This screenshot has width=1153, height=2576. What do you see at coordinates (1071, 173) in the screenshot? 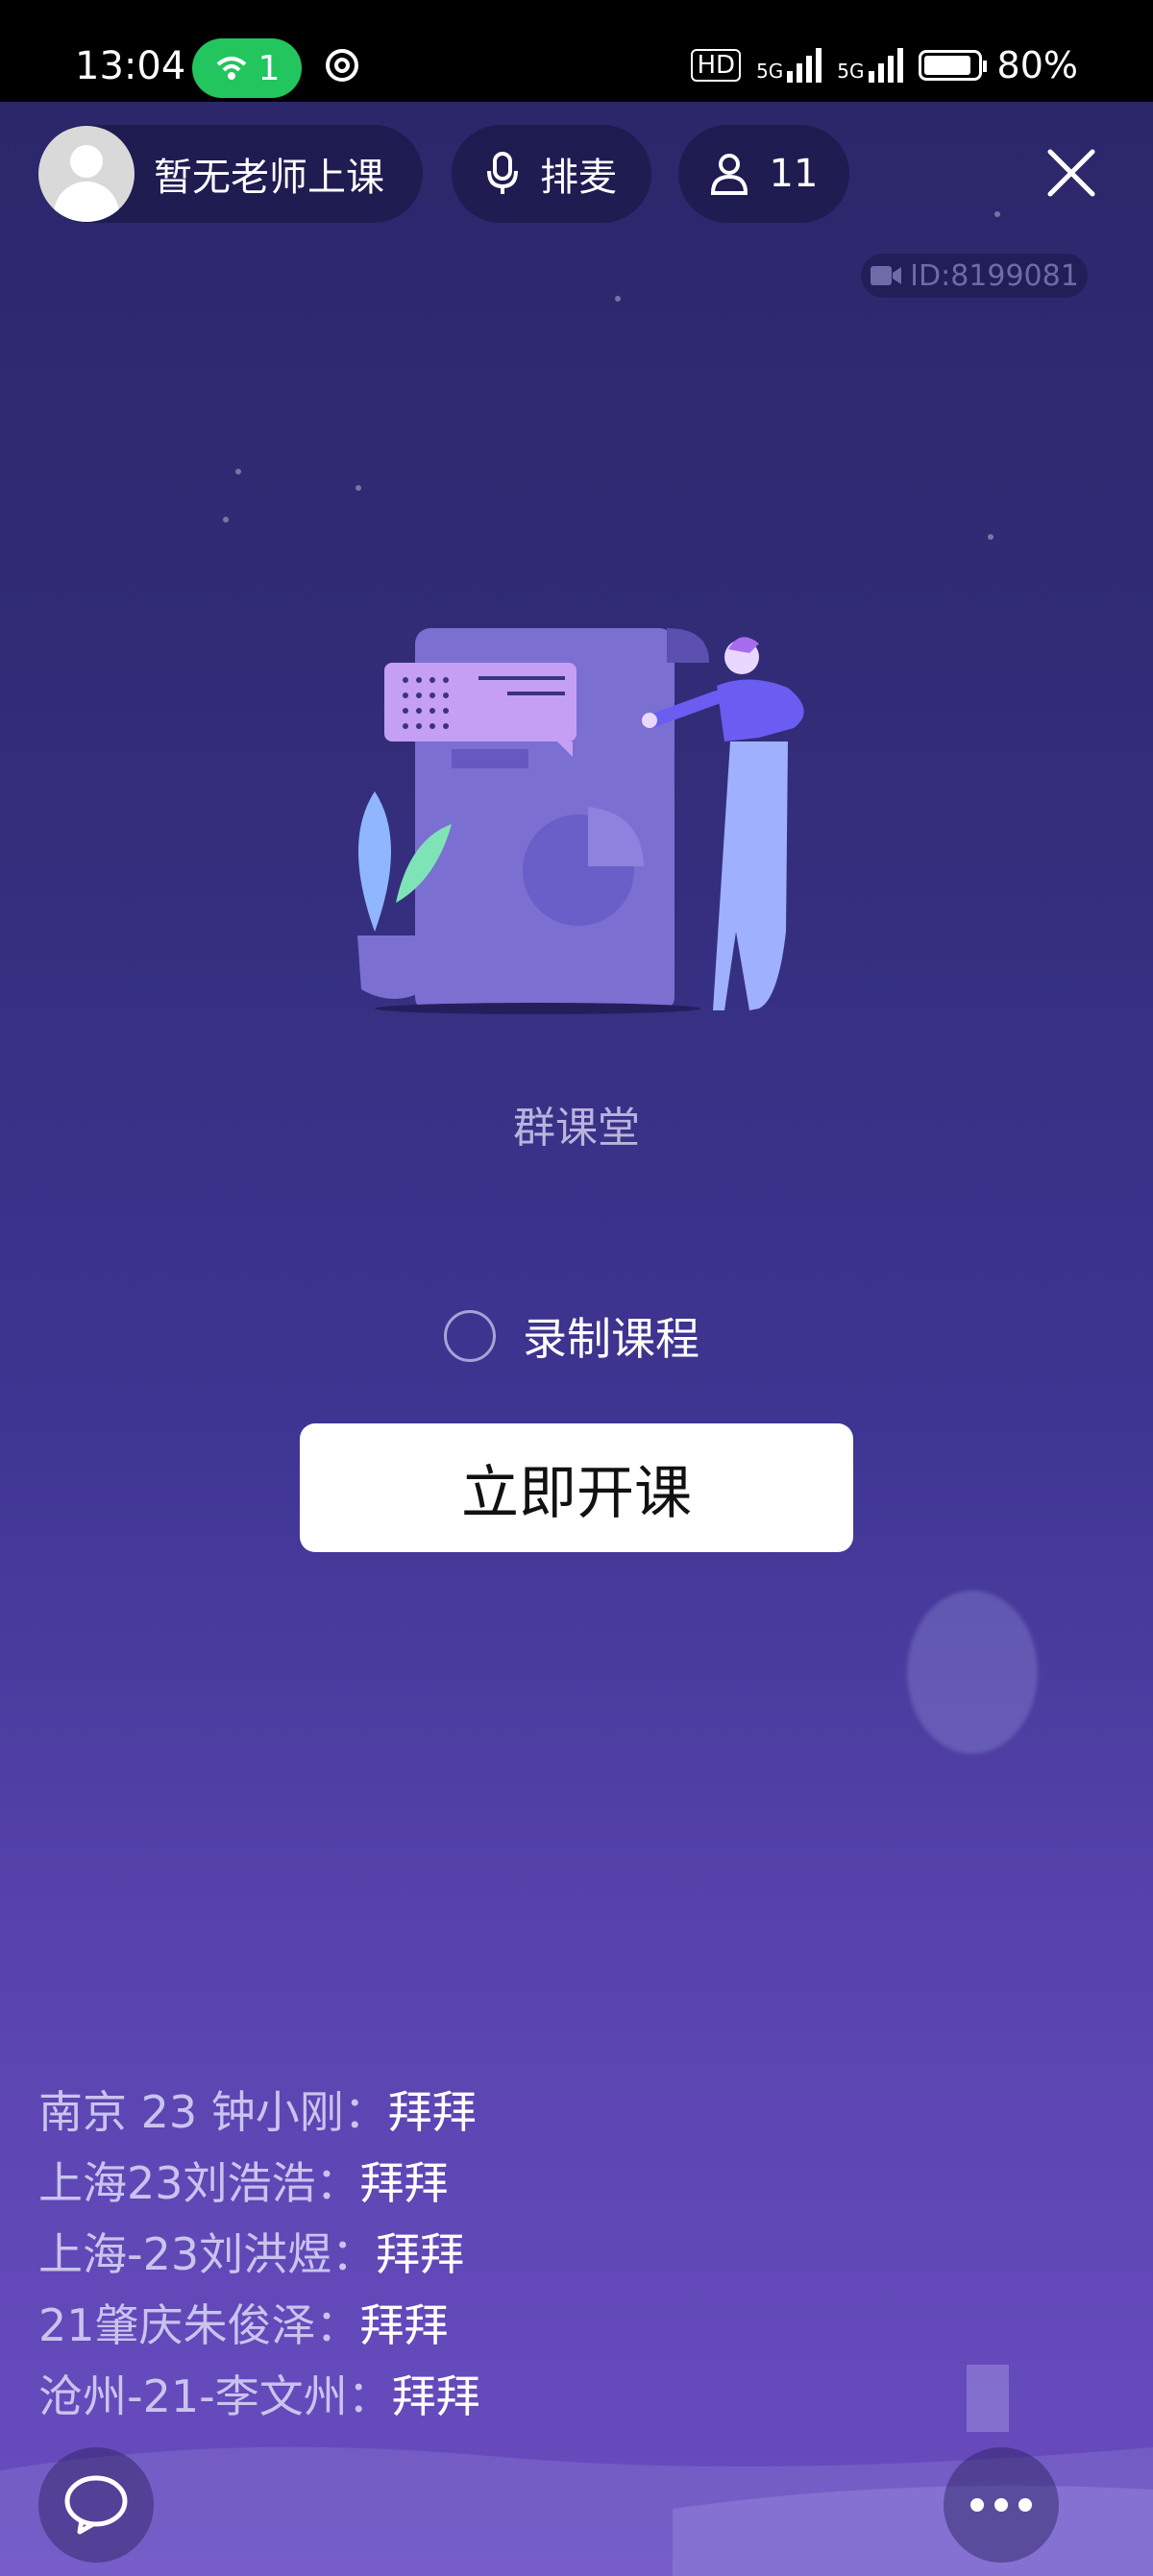
I see `close-icon` at bounding box center [1071, 173].